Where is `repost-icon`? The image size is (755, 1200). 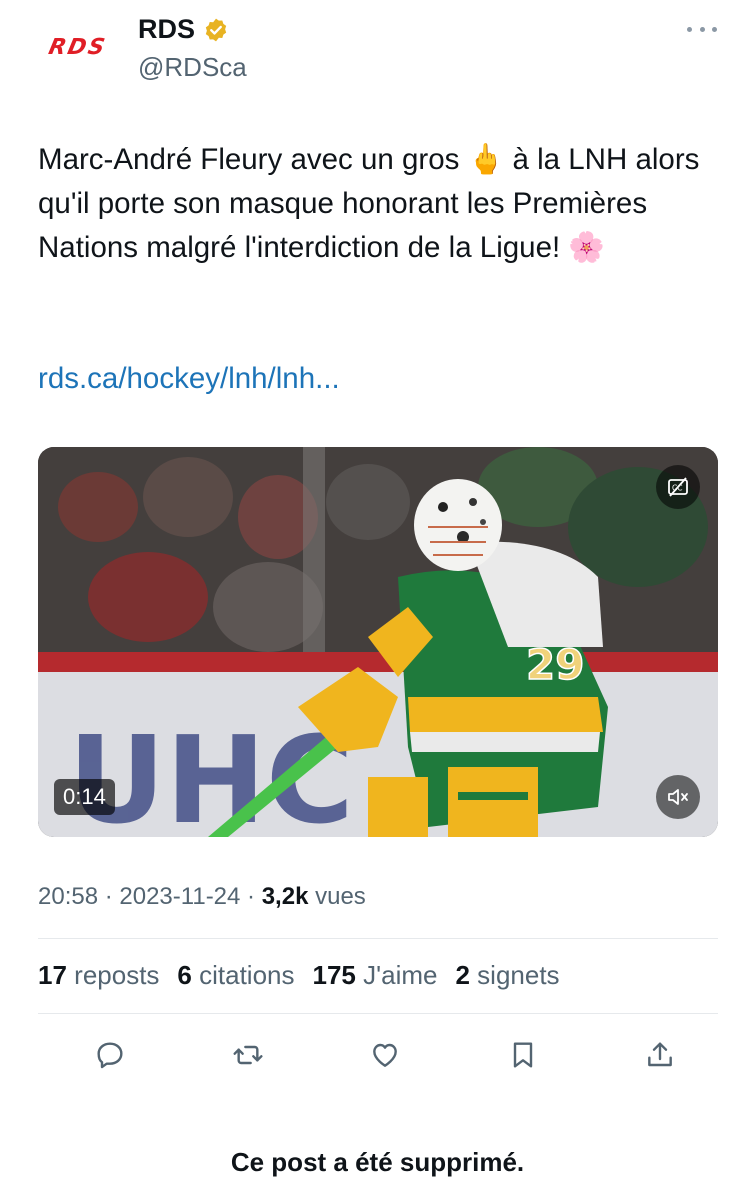
repost-icon is located at coordinates (247, 1055).